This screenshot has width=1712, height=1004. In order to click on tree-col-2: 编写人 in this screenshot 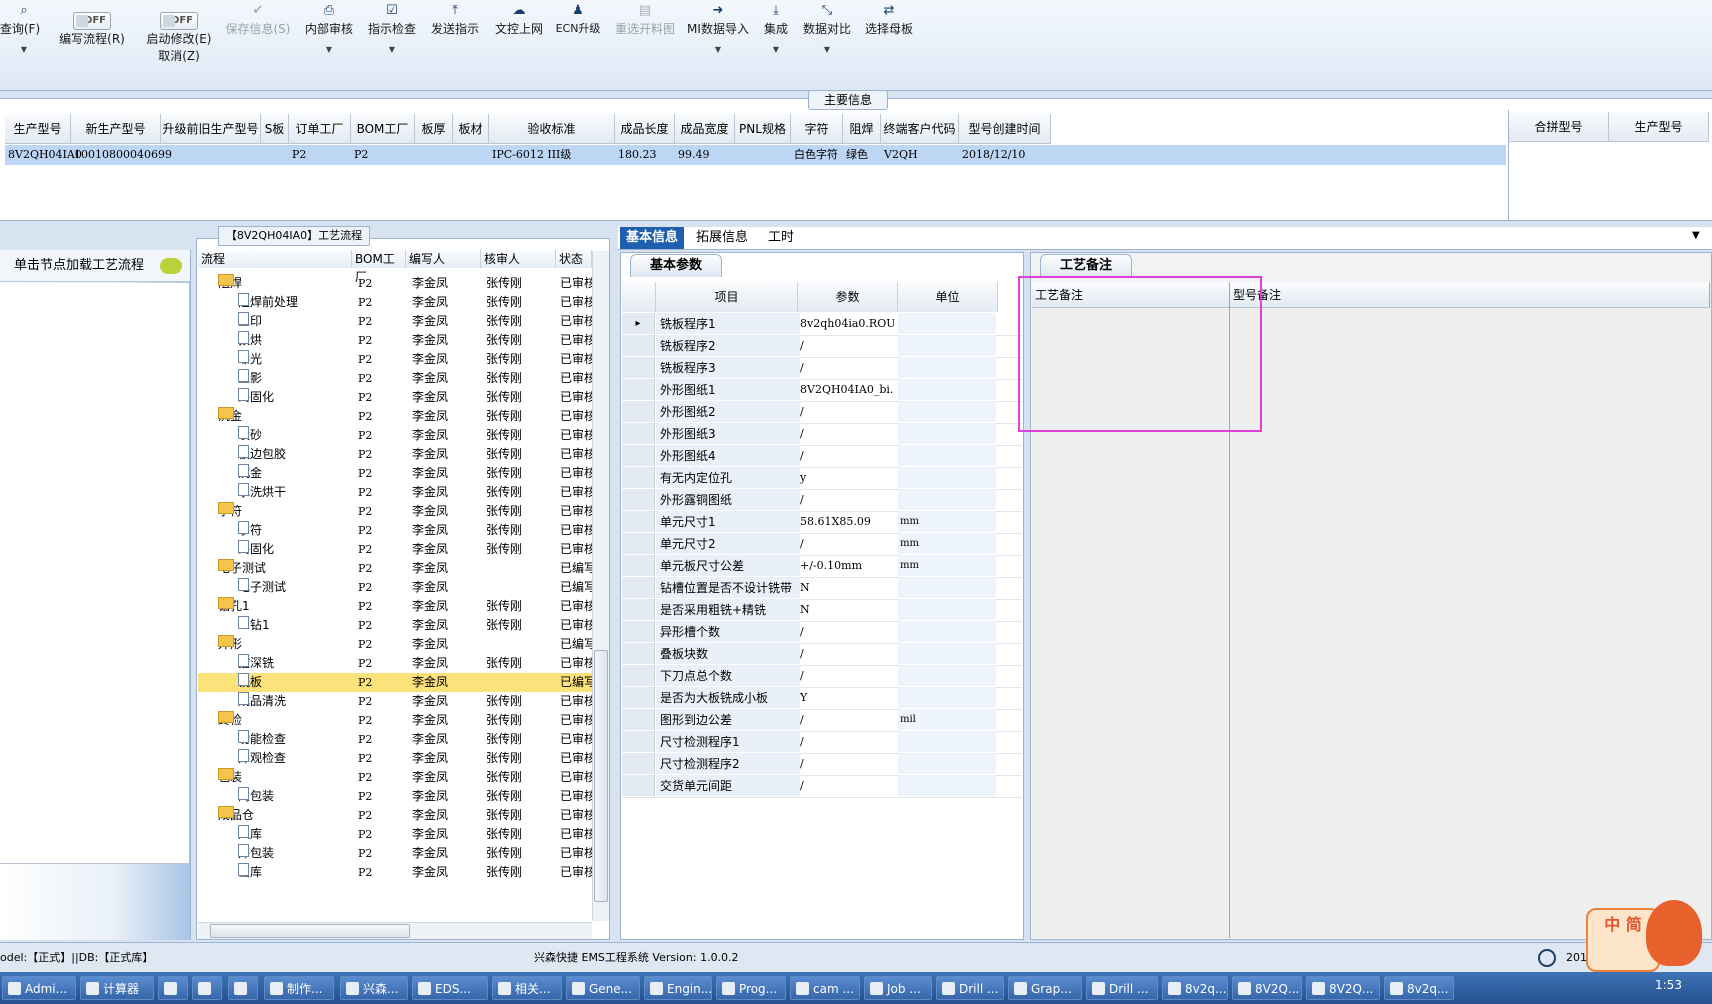, I will do `click(443, 259)`.